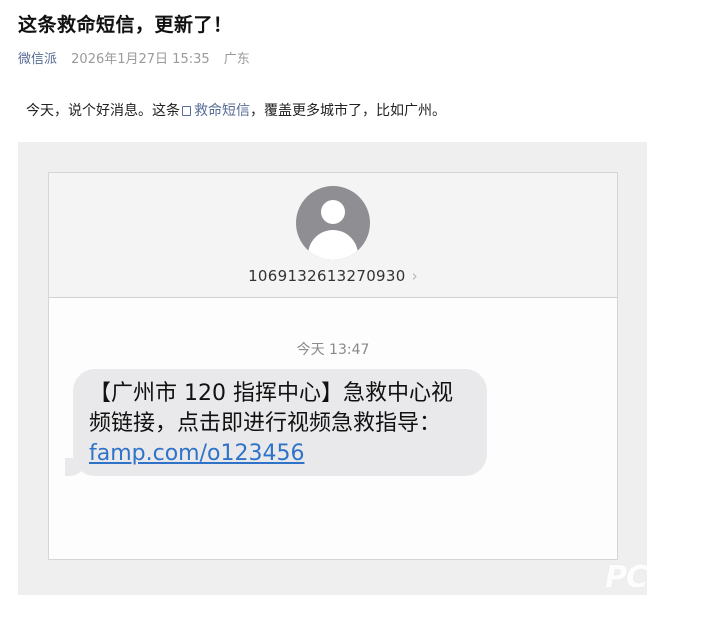  What do you see at coordinates (348, 111) in the screenshot?
I see `intro-text-after: ，覆盖更多城市了，比如广州。` at bounding box center [348, 111].